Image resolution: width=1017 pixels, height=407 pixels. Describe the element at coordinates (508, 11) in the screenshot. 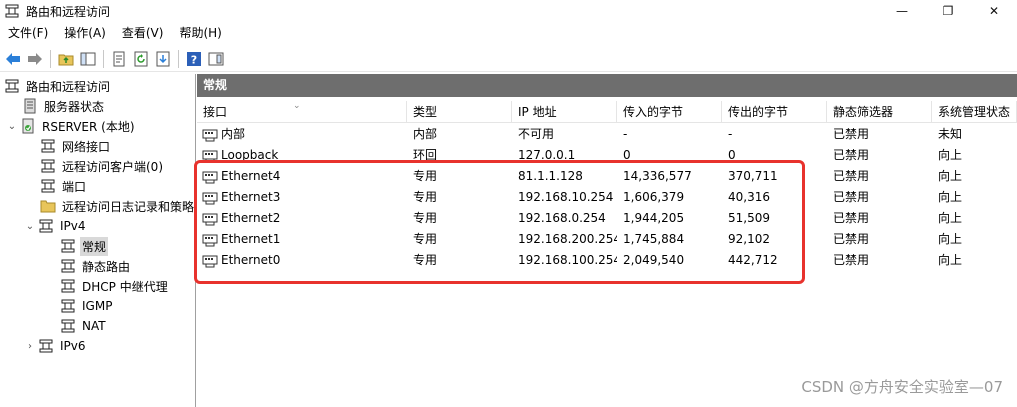

I see `title-bar: 路由和远程访问 — ❐ ✕` at that location.